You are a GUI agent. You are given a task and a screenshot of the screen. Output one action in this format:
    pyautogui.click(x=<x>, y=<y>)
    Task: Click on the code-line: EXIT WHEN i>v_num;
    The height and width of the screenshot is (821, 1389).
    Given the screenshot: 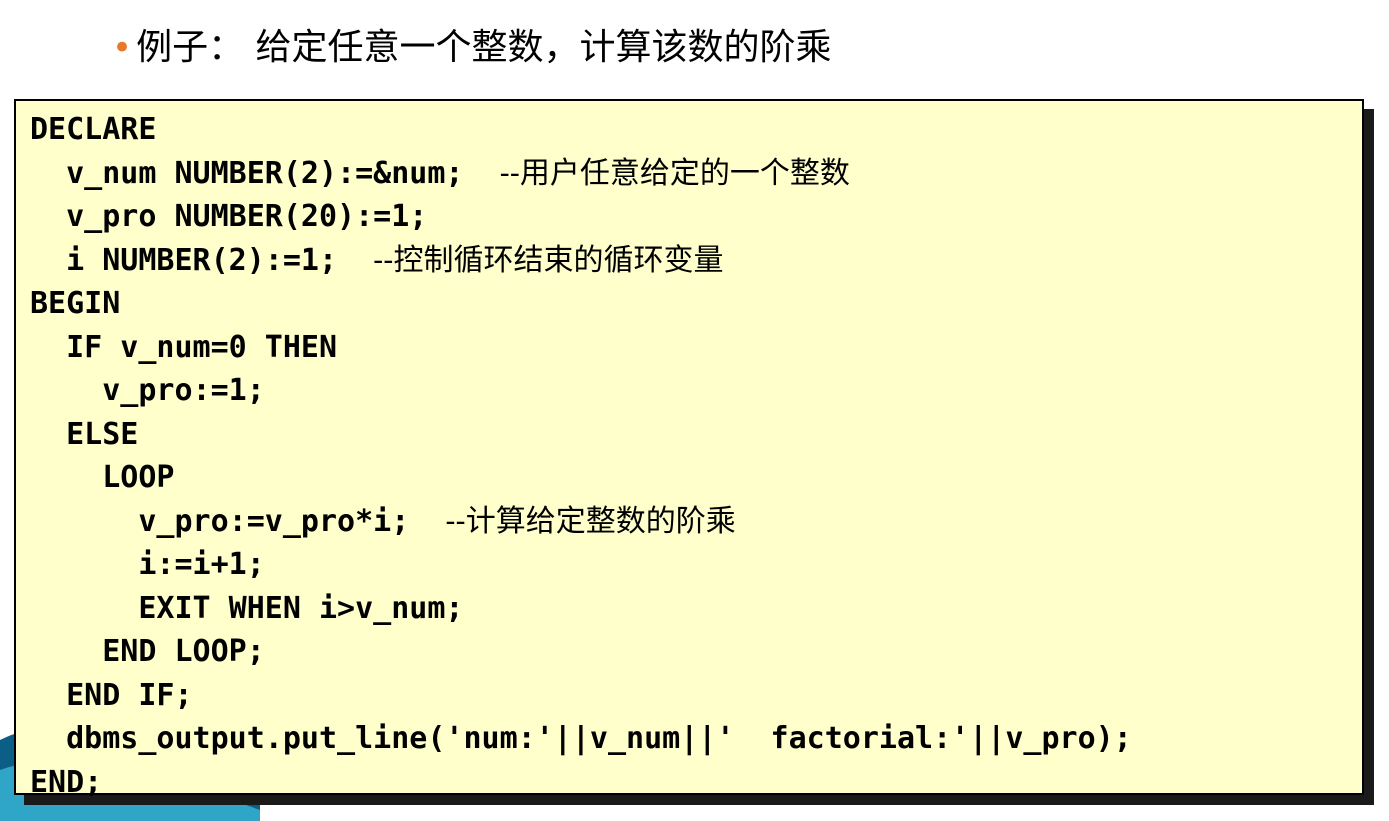 What is the action you would take?
    pyautogui.click(x=581, y=609)
    